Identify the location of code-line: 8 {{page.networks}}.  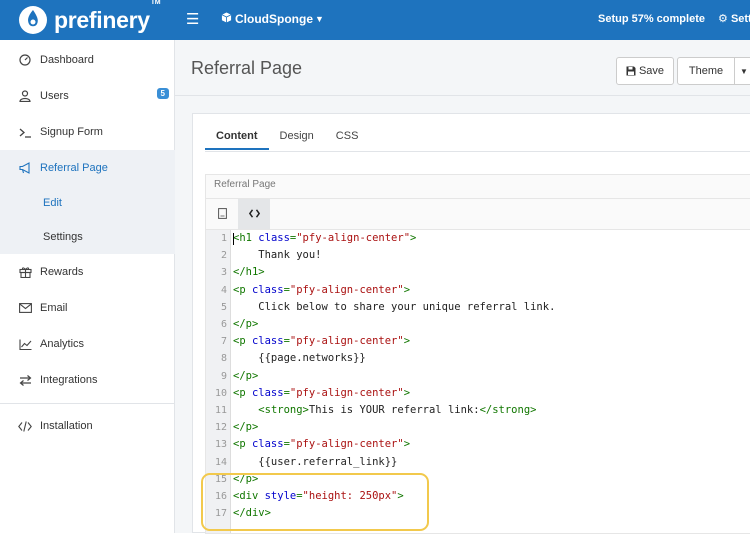
(478, 358).